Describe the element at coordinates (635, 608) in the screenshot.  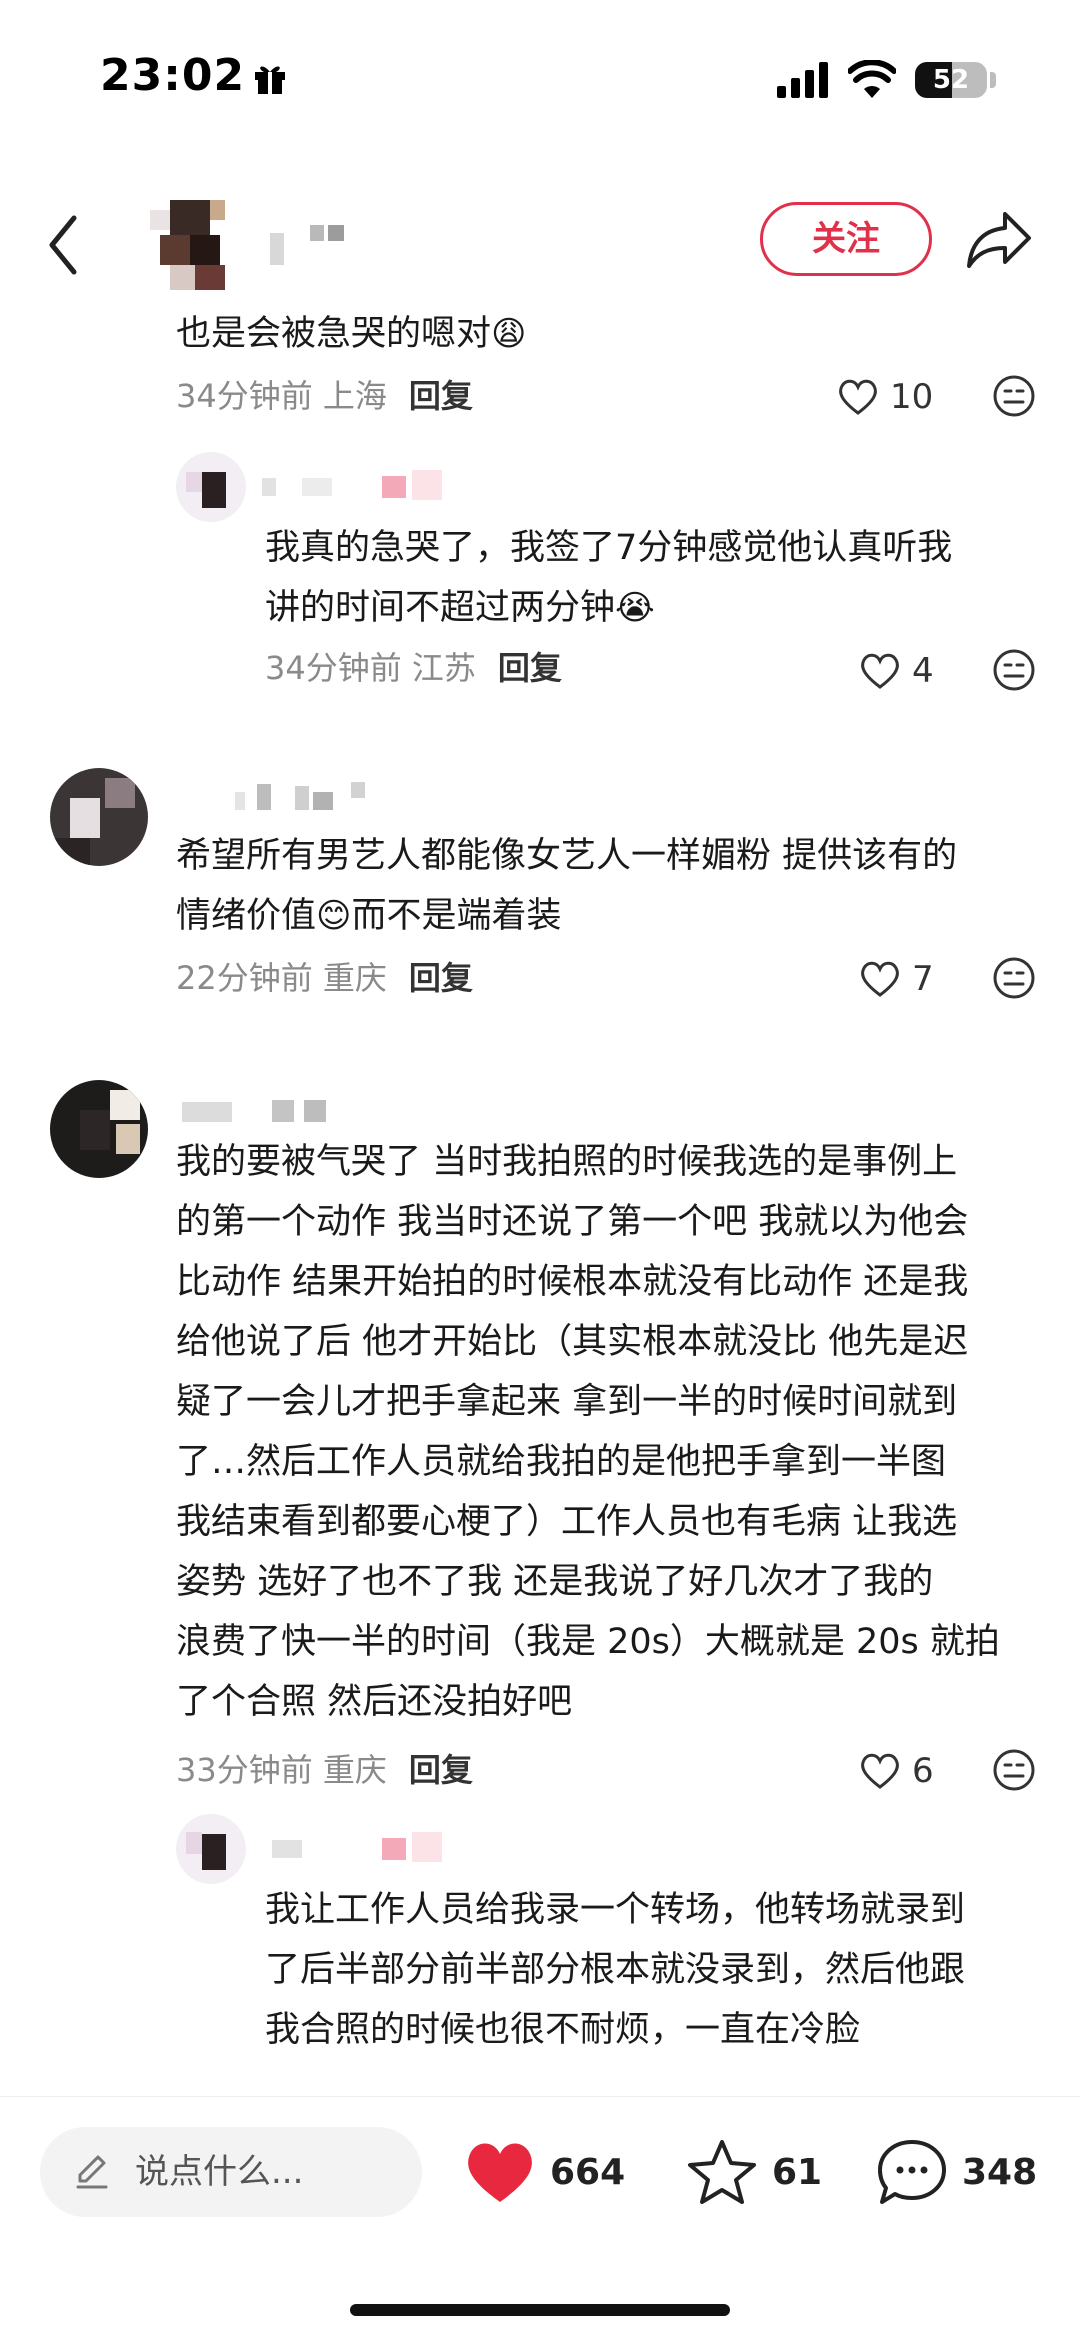
I see `crying-emoji: 😭` at that location.